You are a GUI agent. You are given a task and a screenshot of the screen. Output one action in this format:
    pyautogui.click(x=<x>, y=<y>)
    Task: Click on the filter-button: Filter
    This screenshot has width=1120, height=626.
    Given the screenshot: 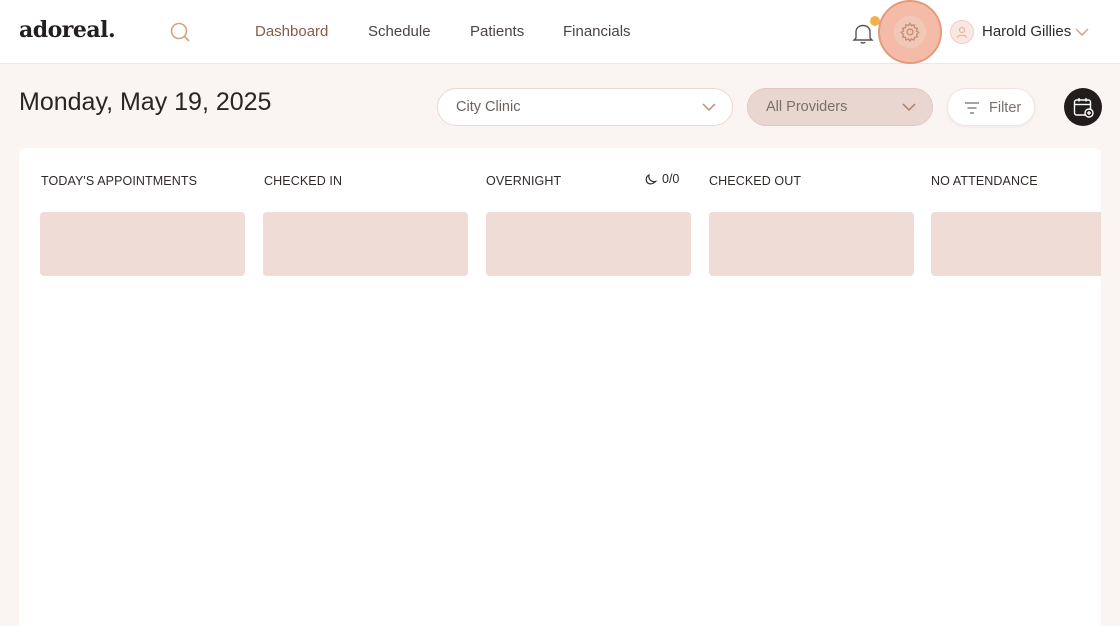 What is the action you would take?
    pyautogui.click(x=991, y=107)
    